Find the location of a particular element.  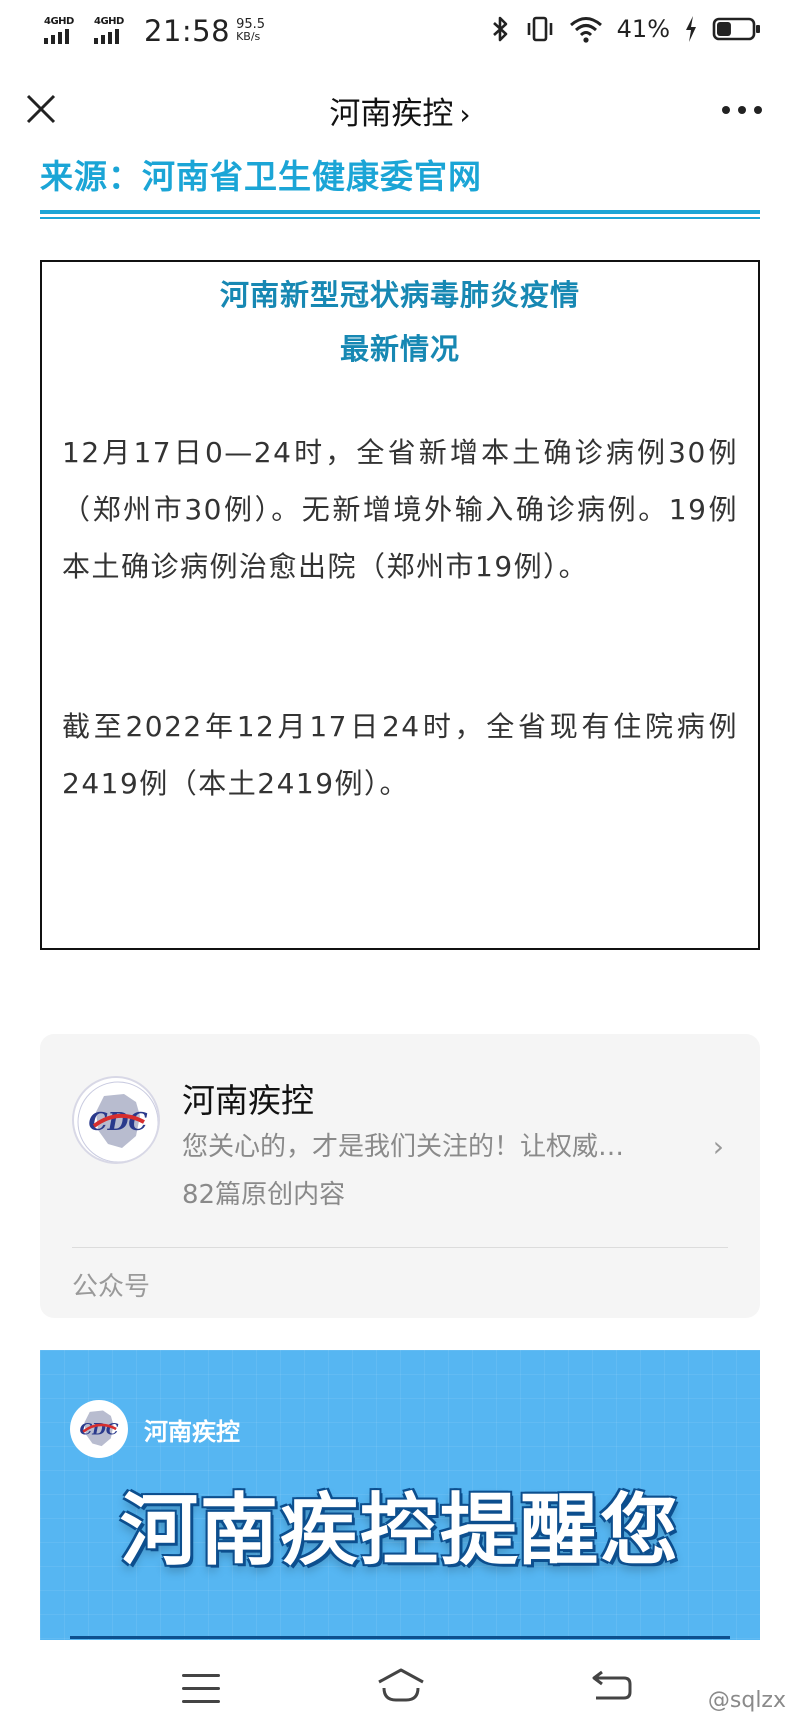

charging-icon is located at coordinates (691, 29).